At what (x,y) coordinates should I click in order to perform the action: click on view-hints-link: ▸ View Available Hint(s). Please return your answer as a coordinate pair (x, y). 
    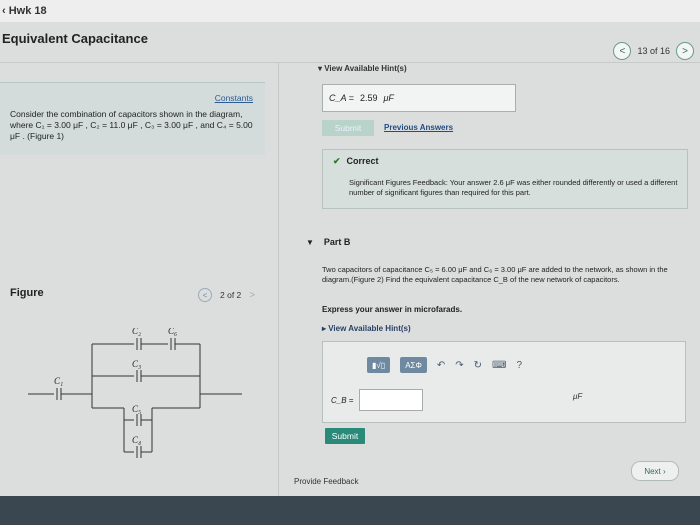
    Looking at the image, I should click on (366, 328).